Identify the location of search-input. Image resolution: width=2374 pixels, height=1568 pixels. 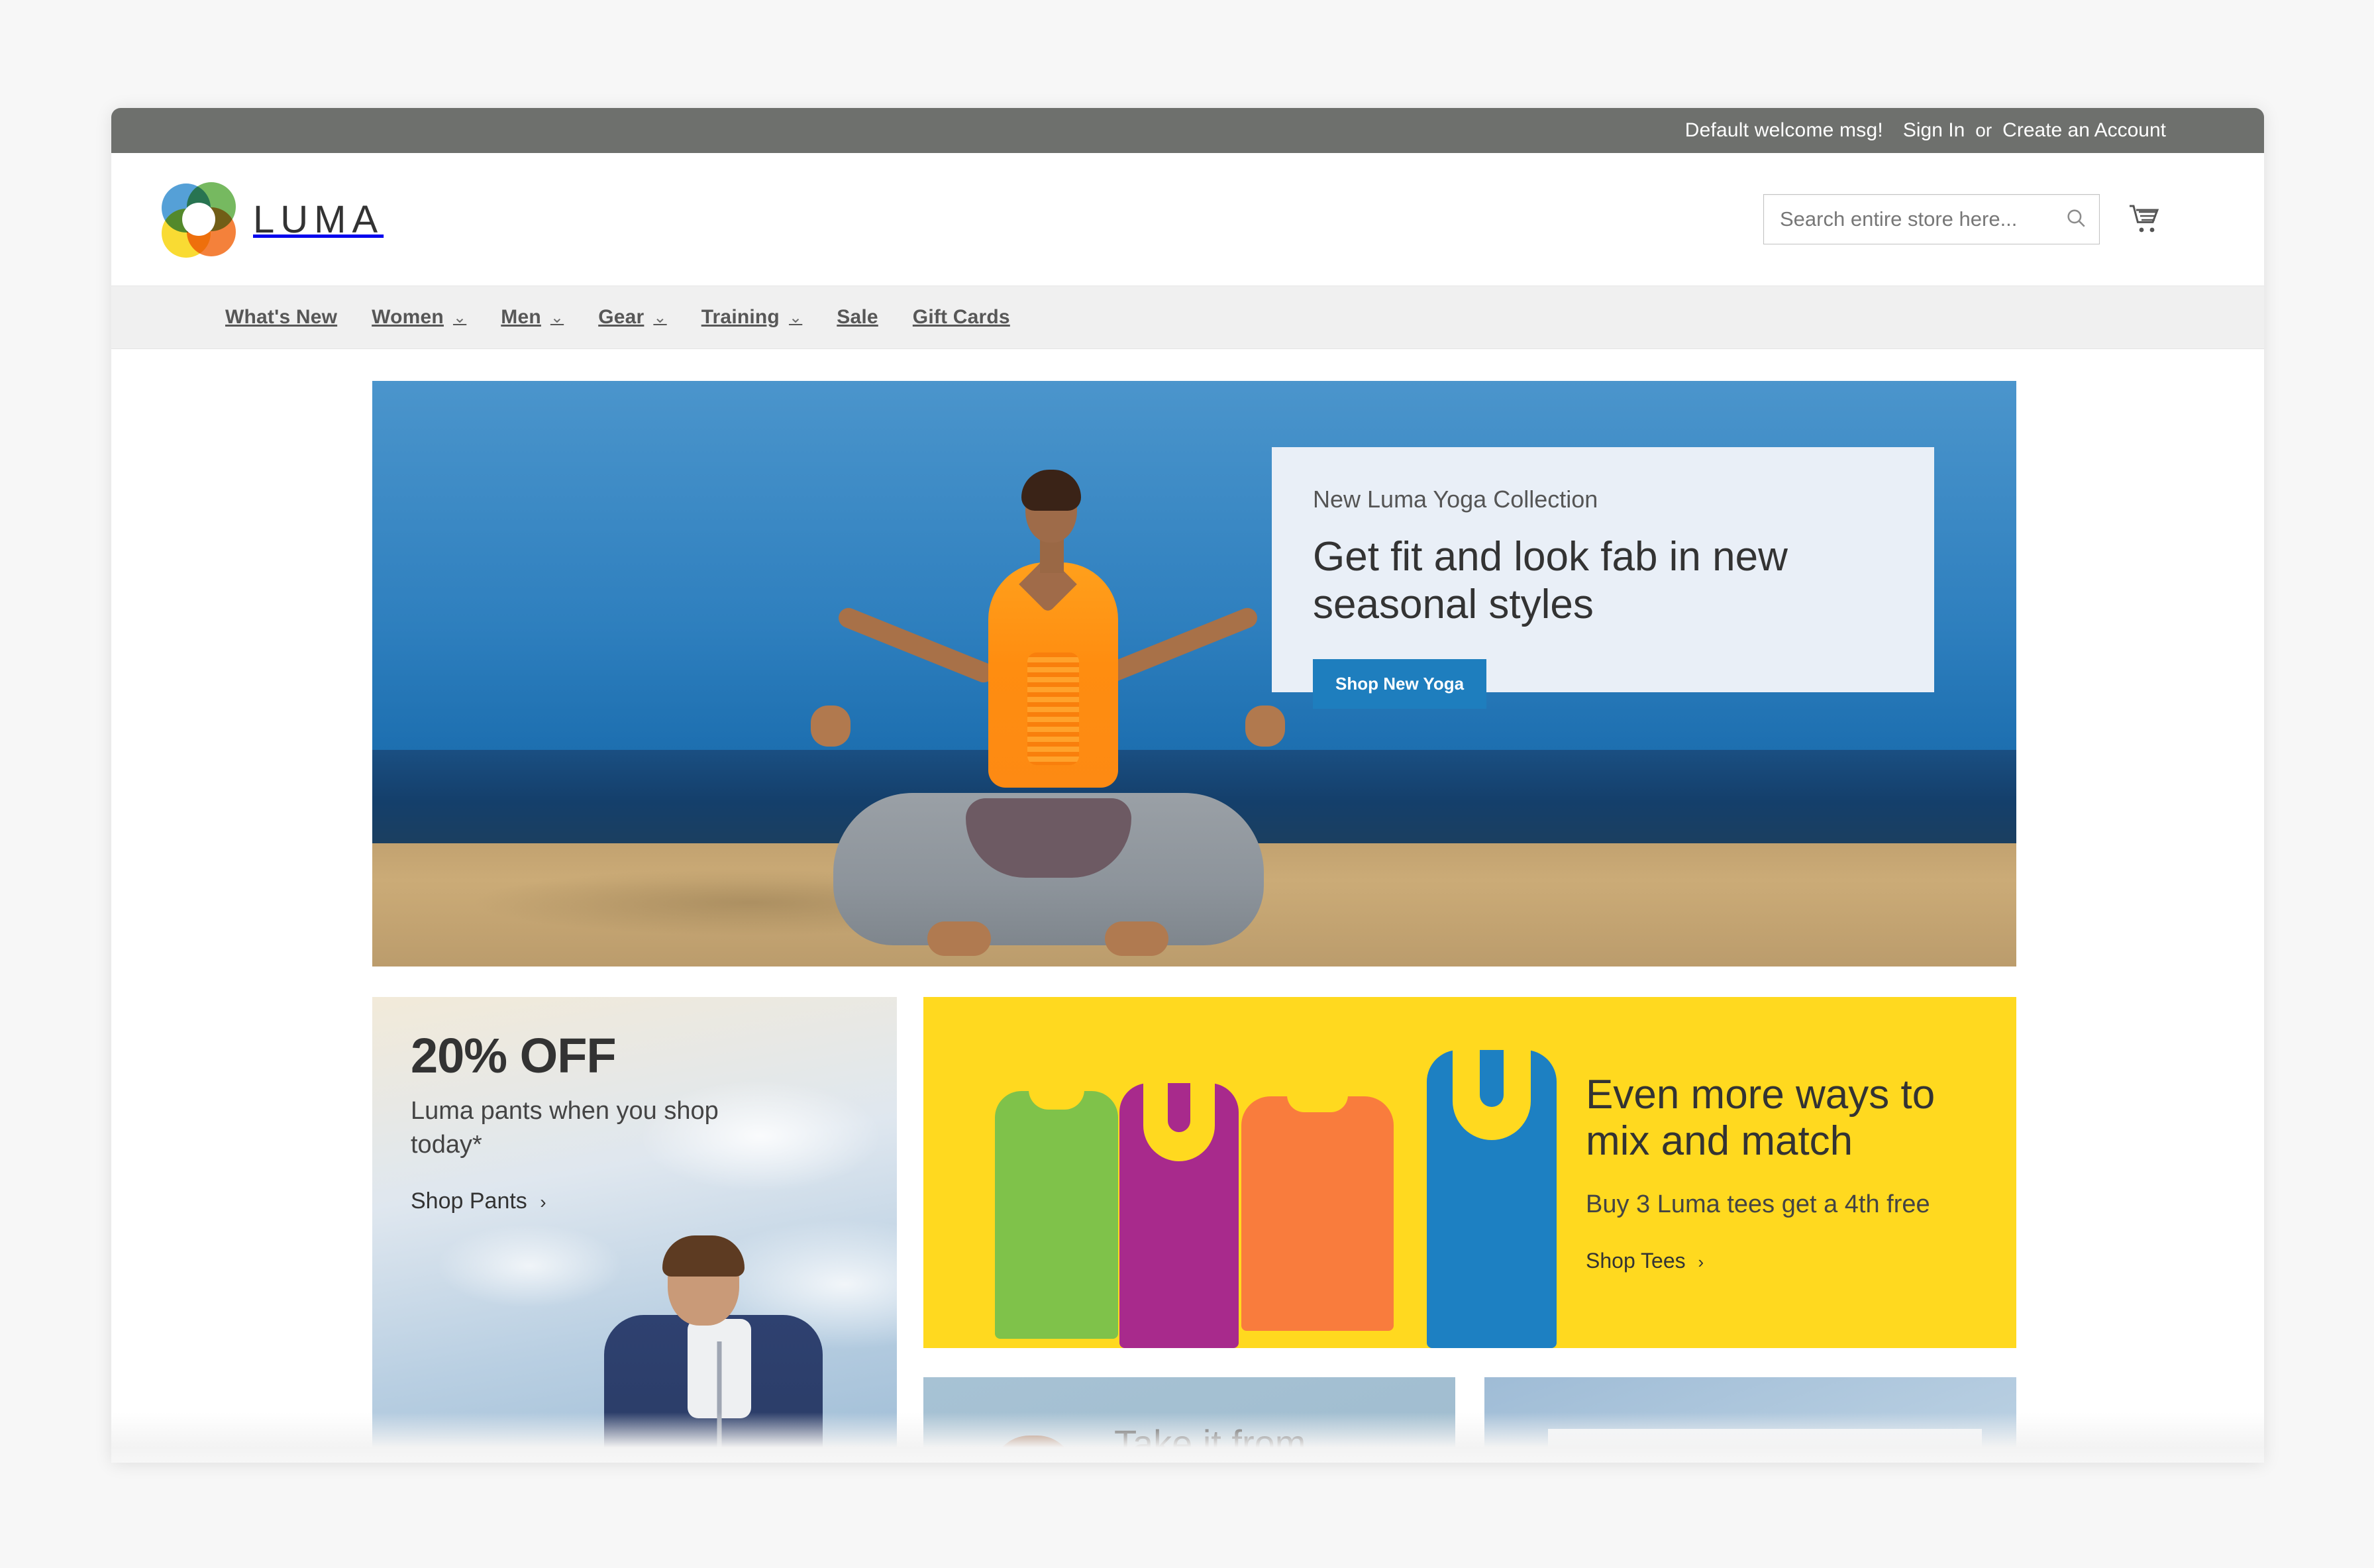
(1923, 219).